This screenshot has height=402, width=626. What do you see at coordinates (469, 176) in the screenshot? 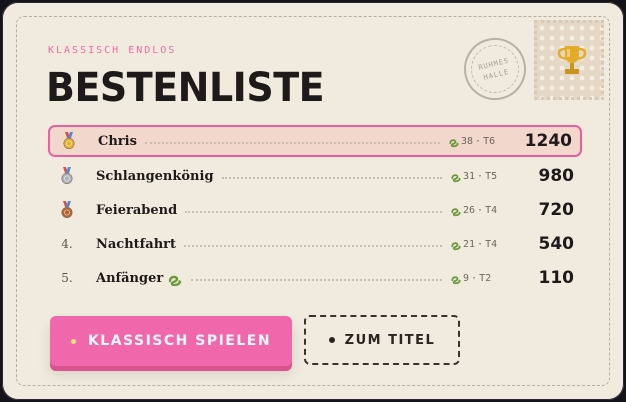
I see `snake-length: 31` at bounding box center [469, 176].